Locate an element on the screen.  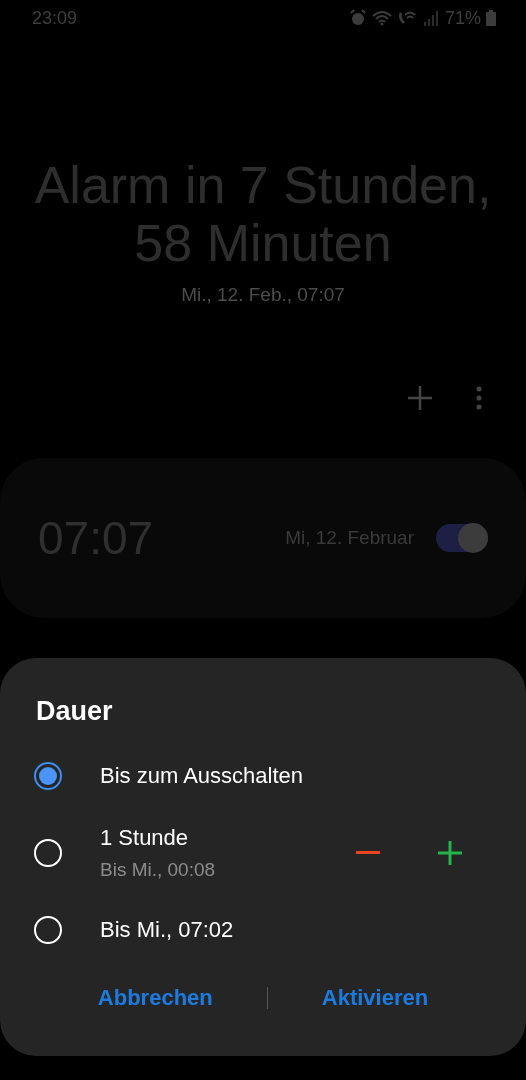
dialog-button: Aktivieren is located at coordinates (375, 998).